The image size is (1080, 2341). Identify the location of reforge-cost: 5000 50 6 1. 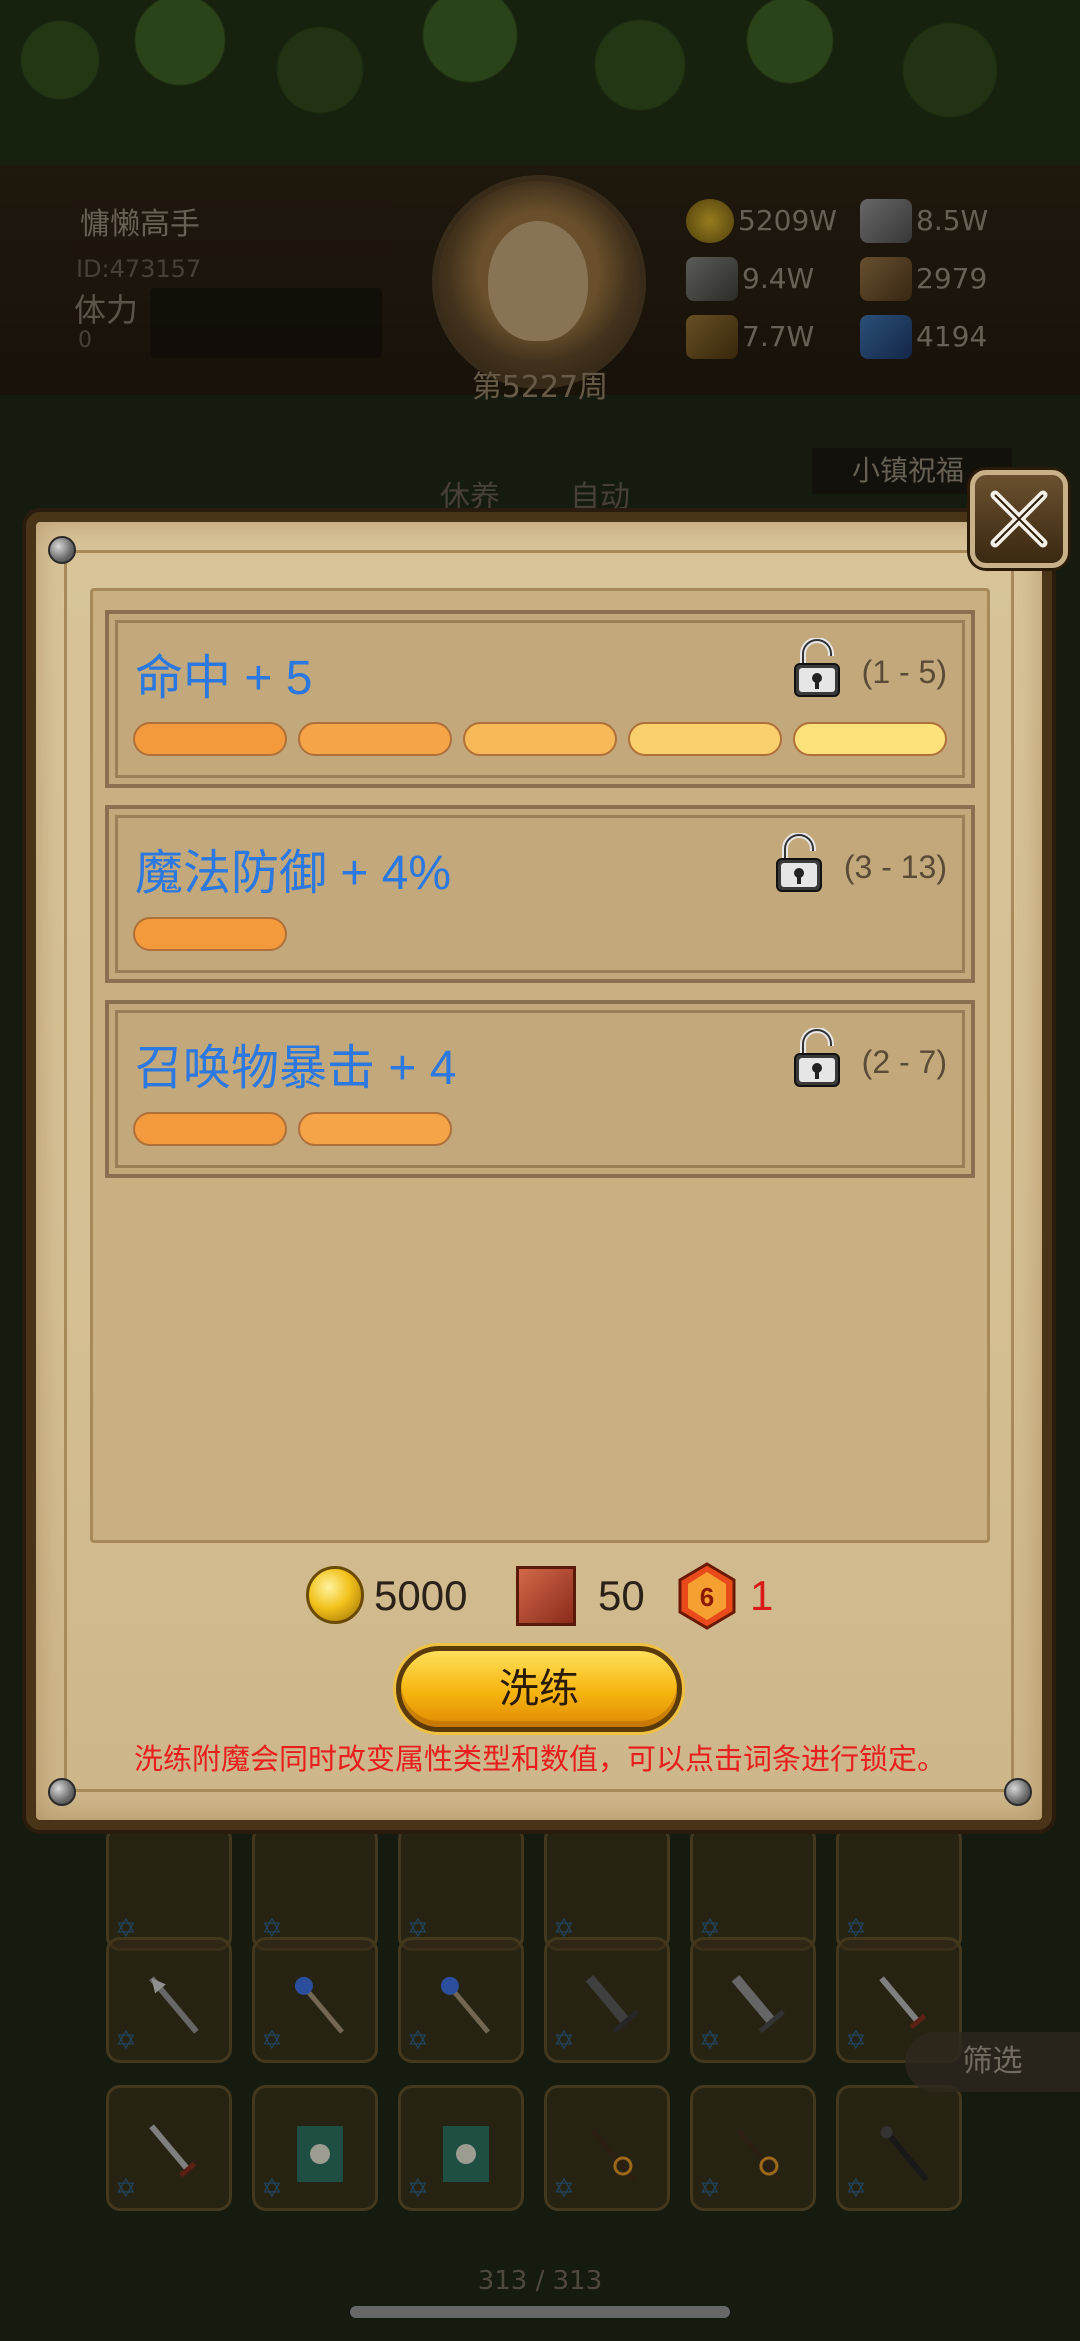
(540, 1597).